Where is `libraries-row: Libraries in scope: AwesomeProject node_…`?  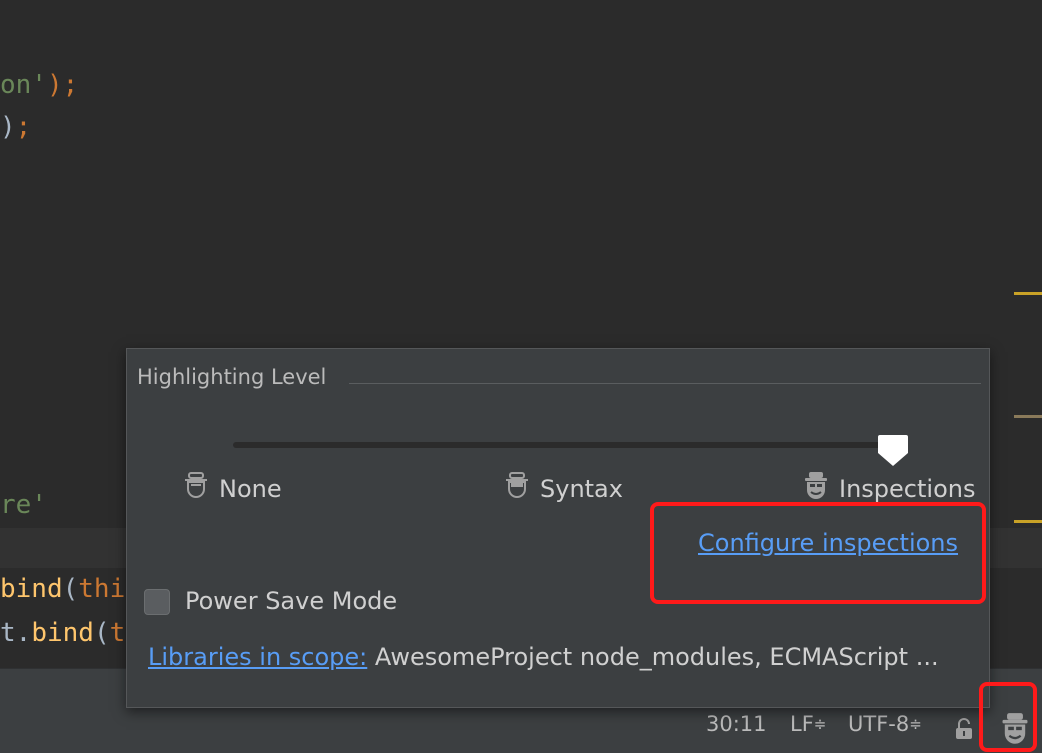
libraries-row: Libraries in scope: AwesomeProject node_… is located at coordinates (543, 657).